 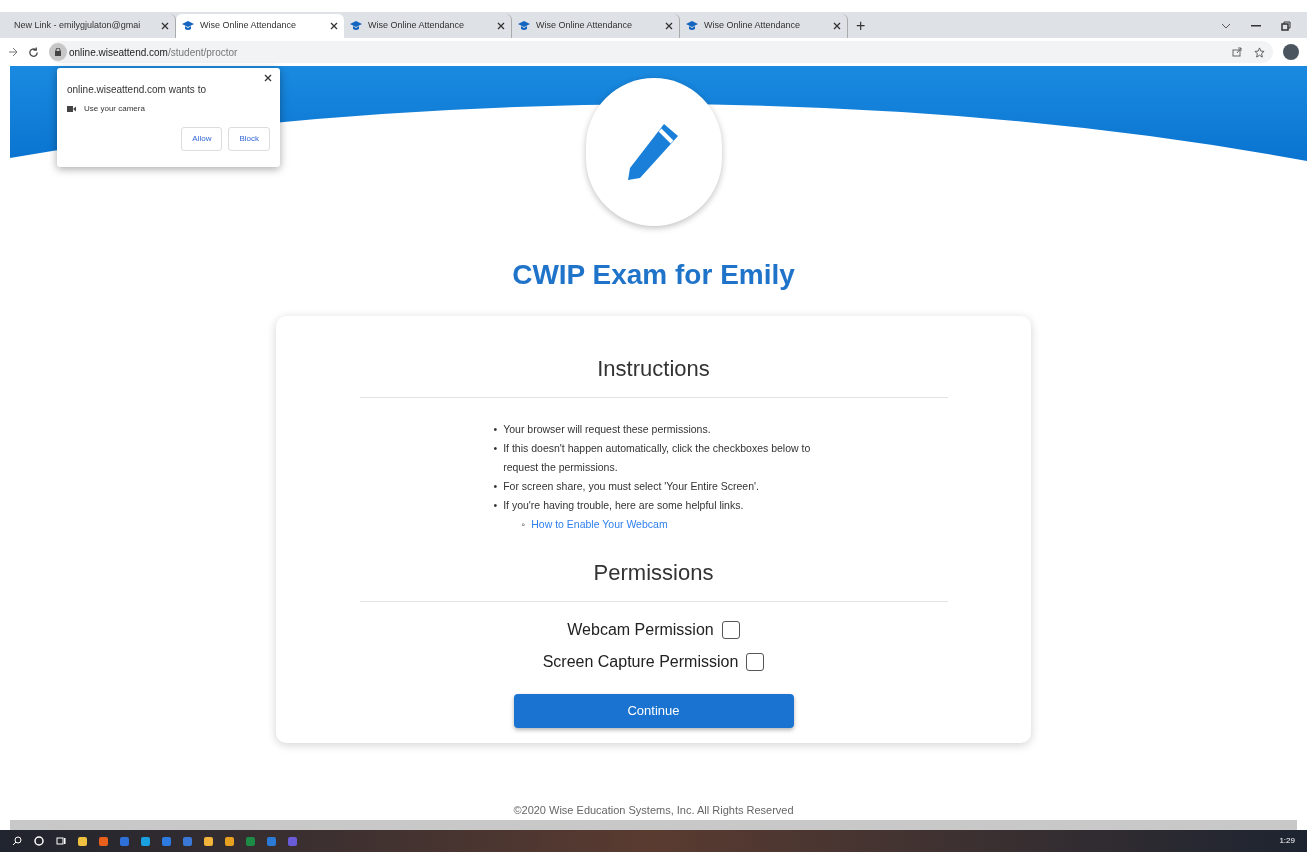 I want to click on help-link: How to Enable Your Webcam, so click(x=599, y=524).